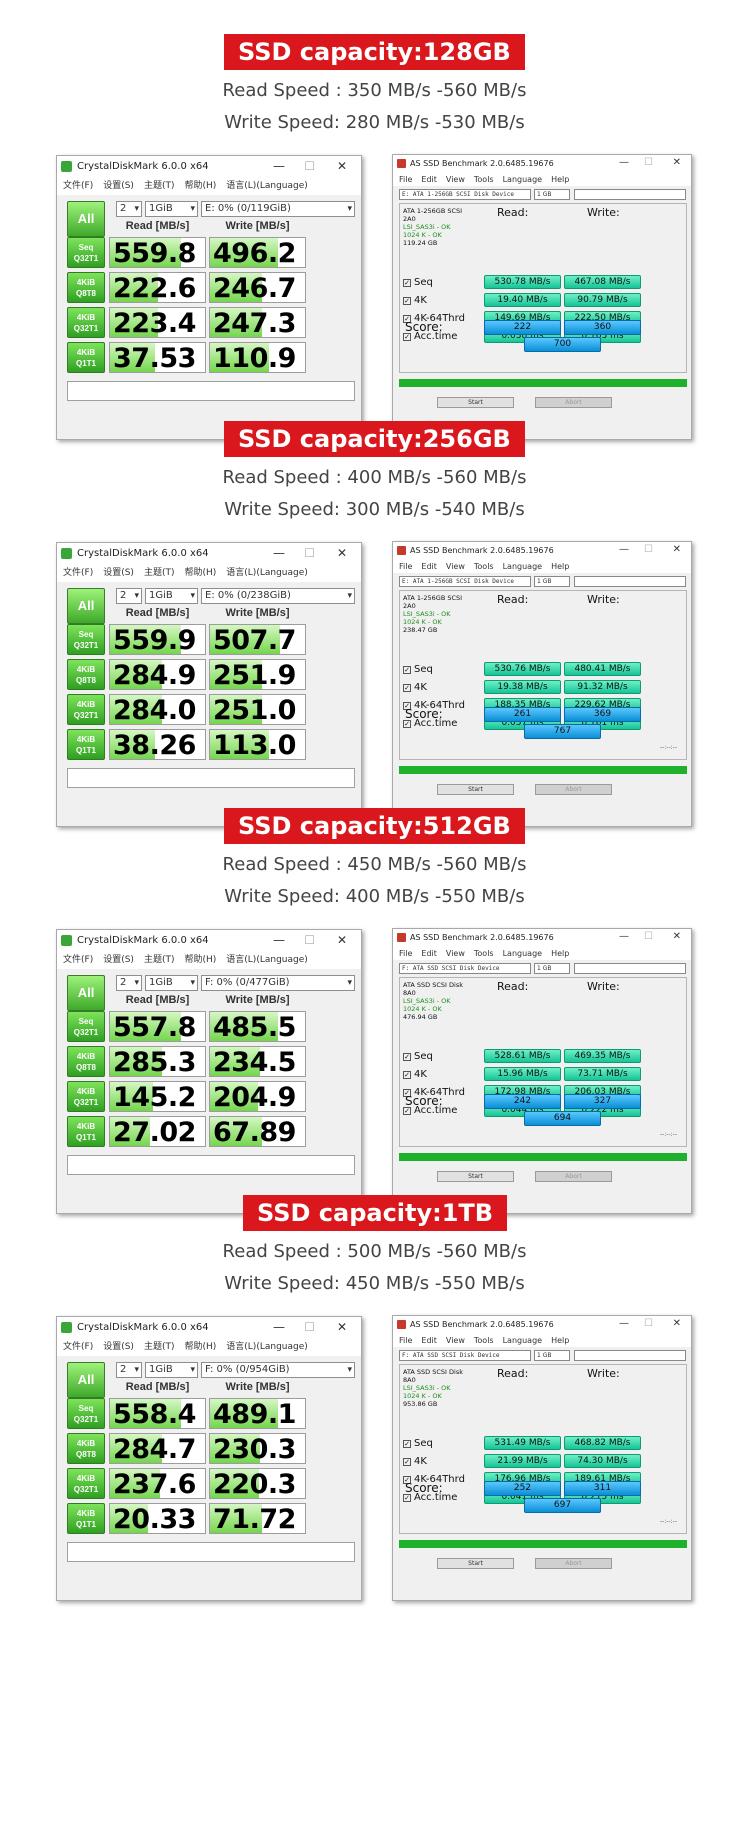 The height and width of the screenshot is (1839, 749). What do you see at coordinates (475, 1563) in the screenshot?
I see `start-button: Start` at bounding box center [475, 1563].